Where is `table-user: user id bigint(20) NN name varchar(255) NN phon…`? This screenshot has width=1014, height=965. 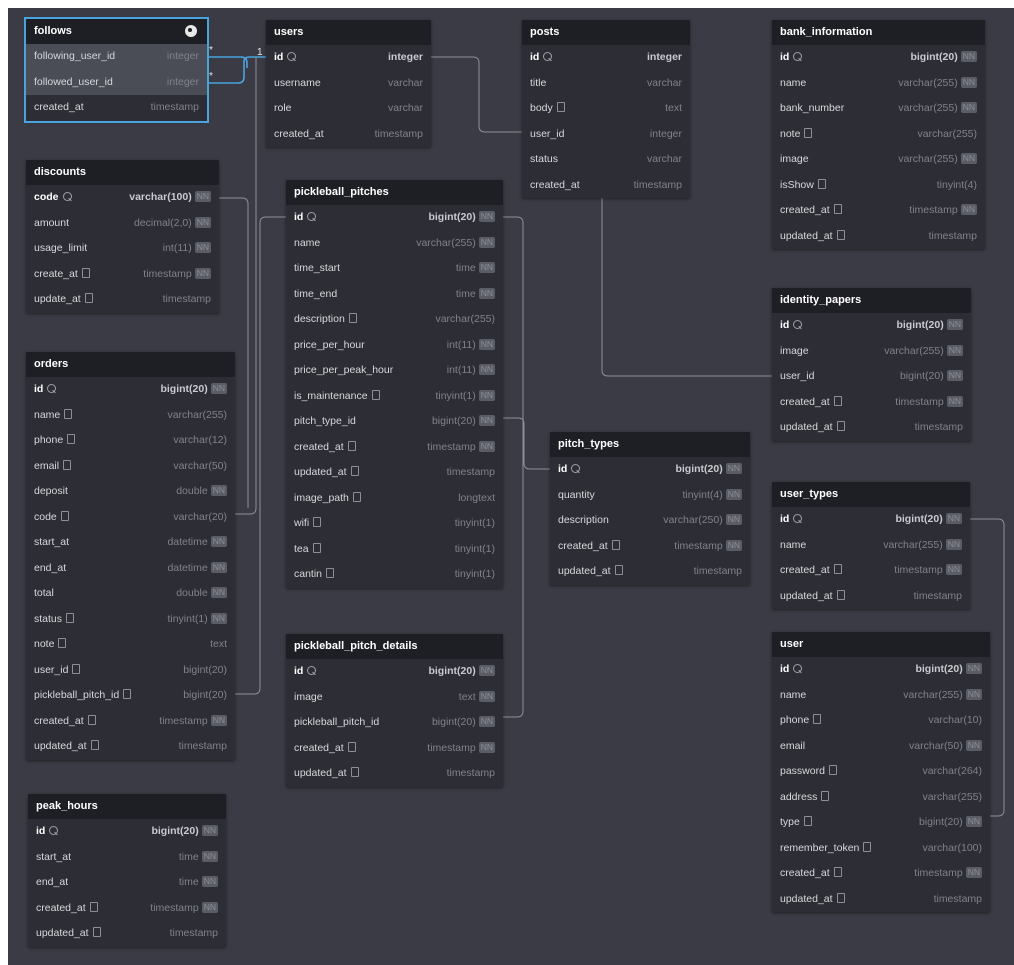
table-user: user id bigint(20) NN name varchar(255) NN phon… is located at coordinates (881, 772).